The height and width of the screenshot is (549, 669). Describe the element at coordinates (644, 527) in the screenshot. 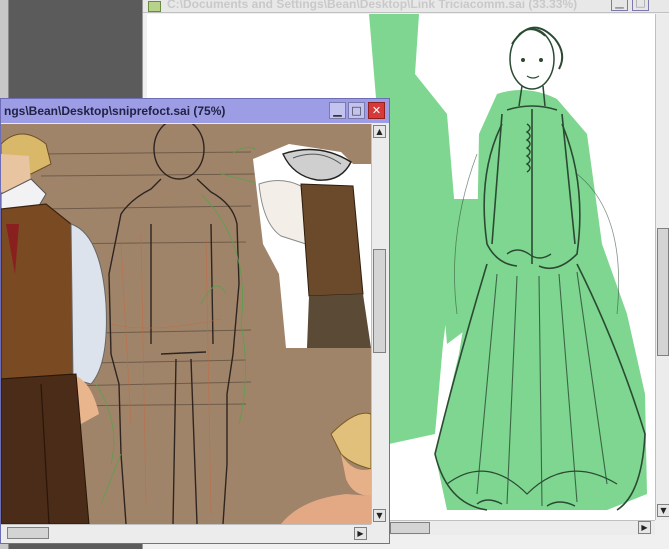

I see `back-scroll-right-button: ▶` at that location.